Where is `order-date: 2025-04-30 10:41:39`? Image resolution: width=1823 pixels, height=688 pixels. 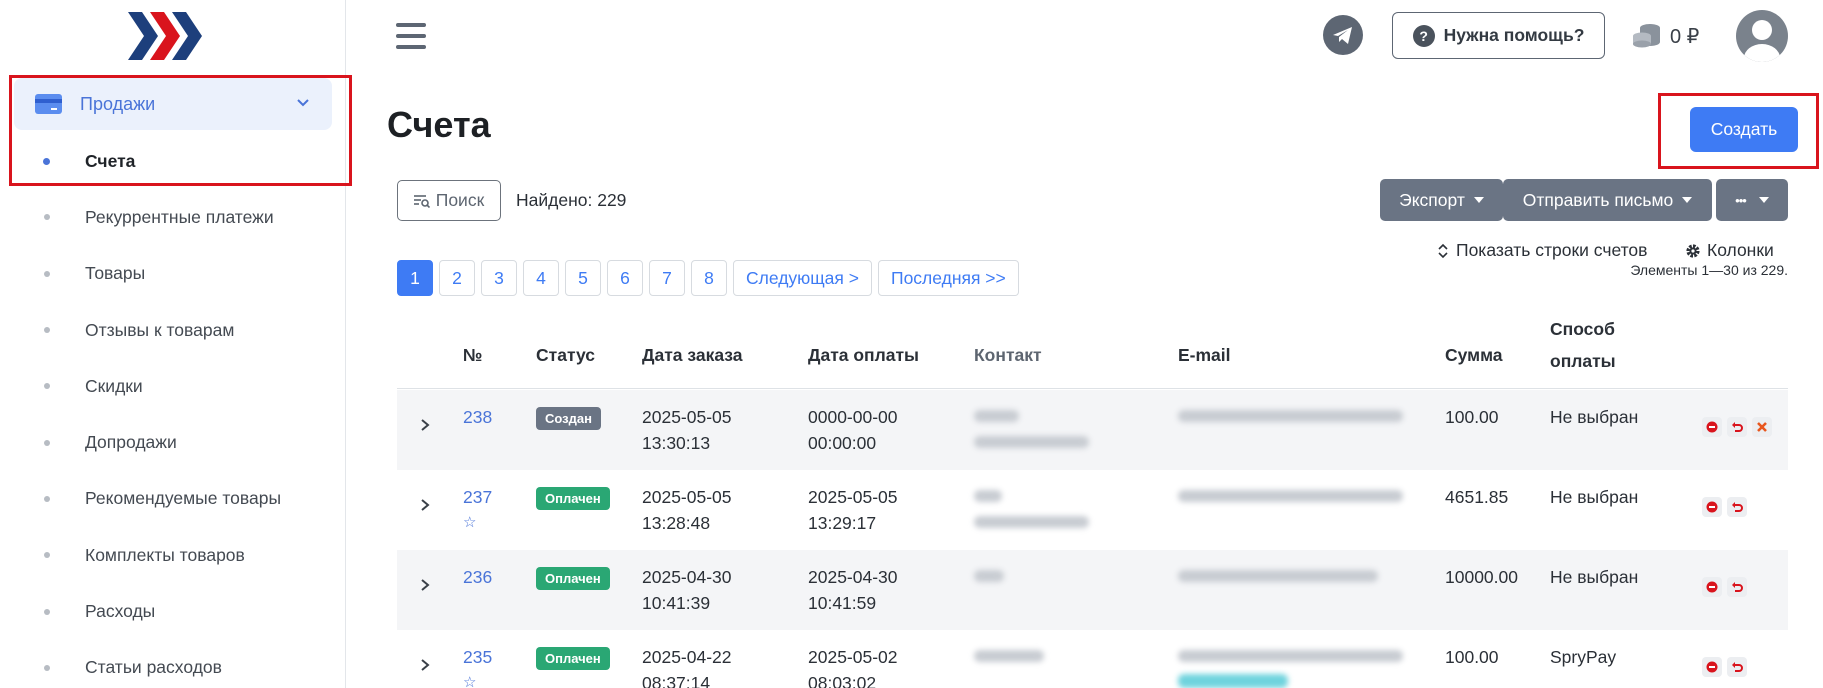
order-date: 2025-04-30 10:41:39 is located at coordinates (687, 590).